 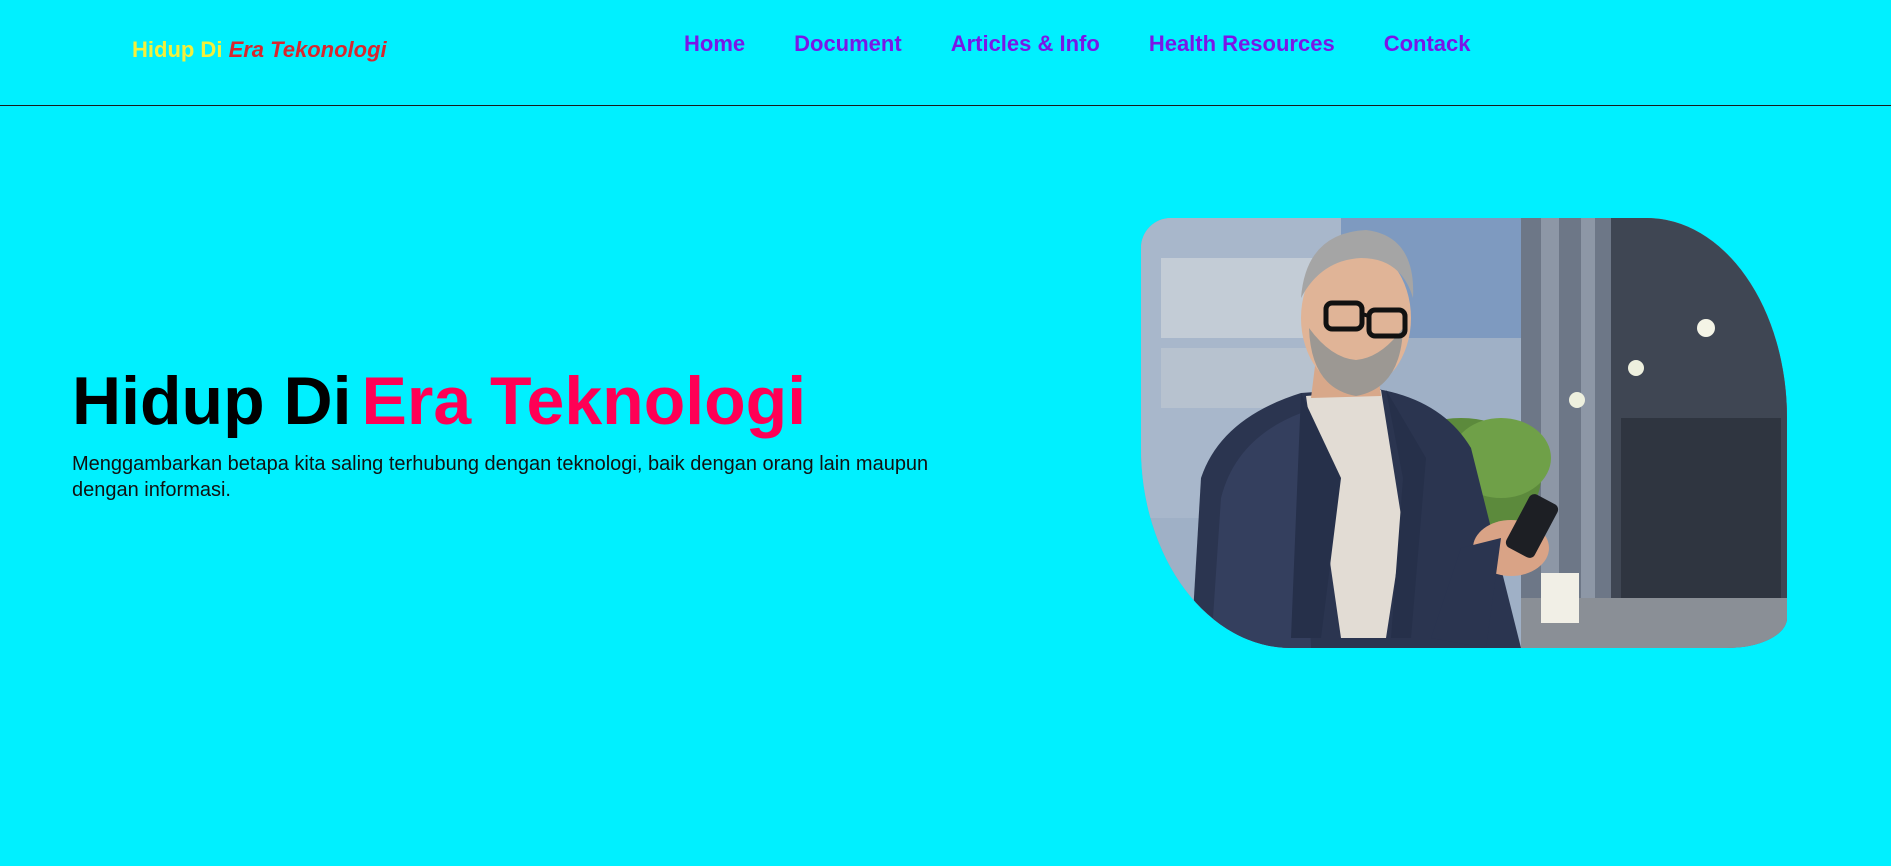 I want to click on hero-title: Hidup Di Era Teknologi, so click(x=439, y=401).